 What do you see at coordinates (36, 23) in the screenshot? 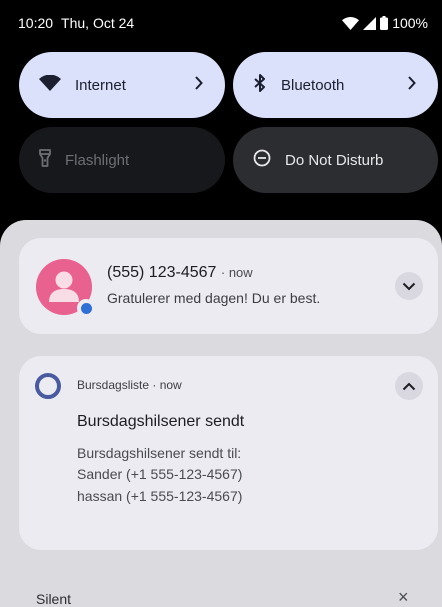
I see `status-time: 10:20` at bounding box center [36, 23].